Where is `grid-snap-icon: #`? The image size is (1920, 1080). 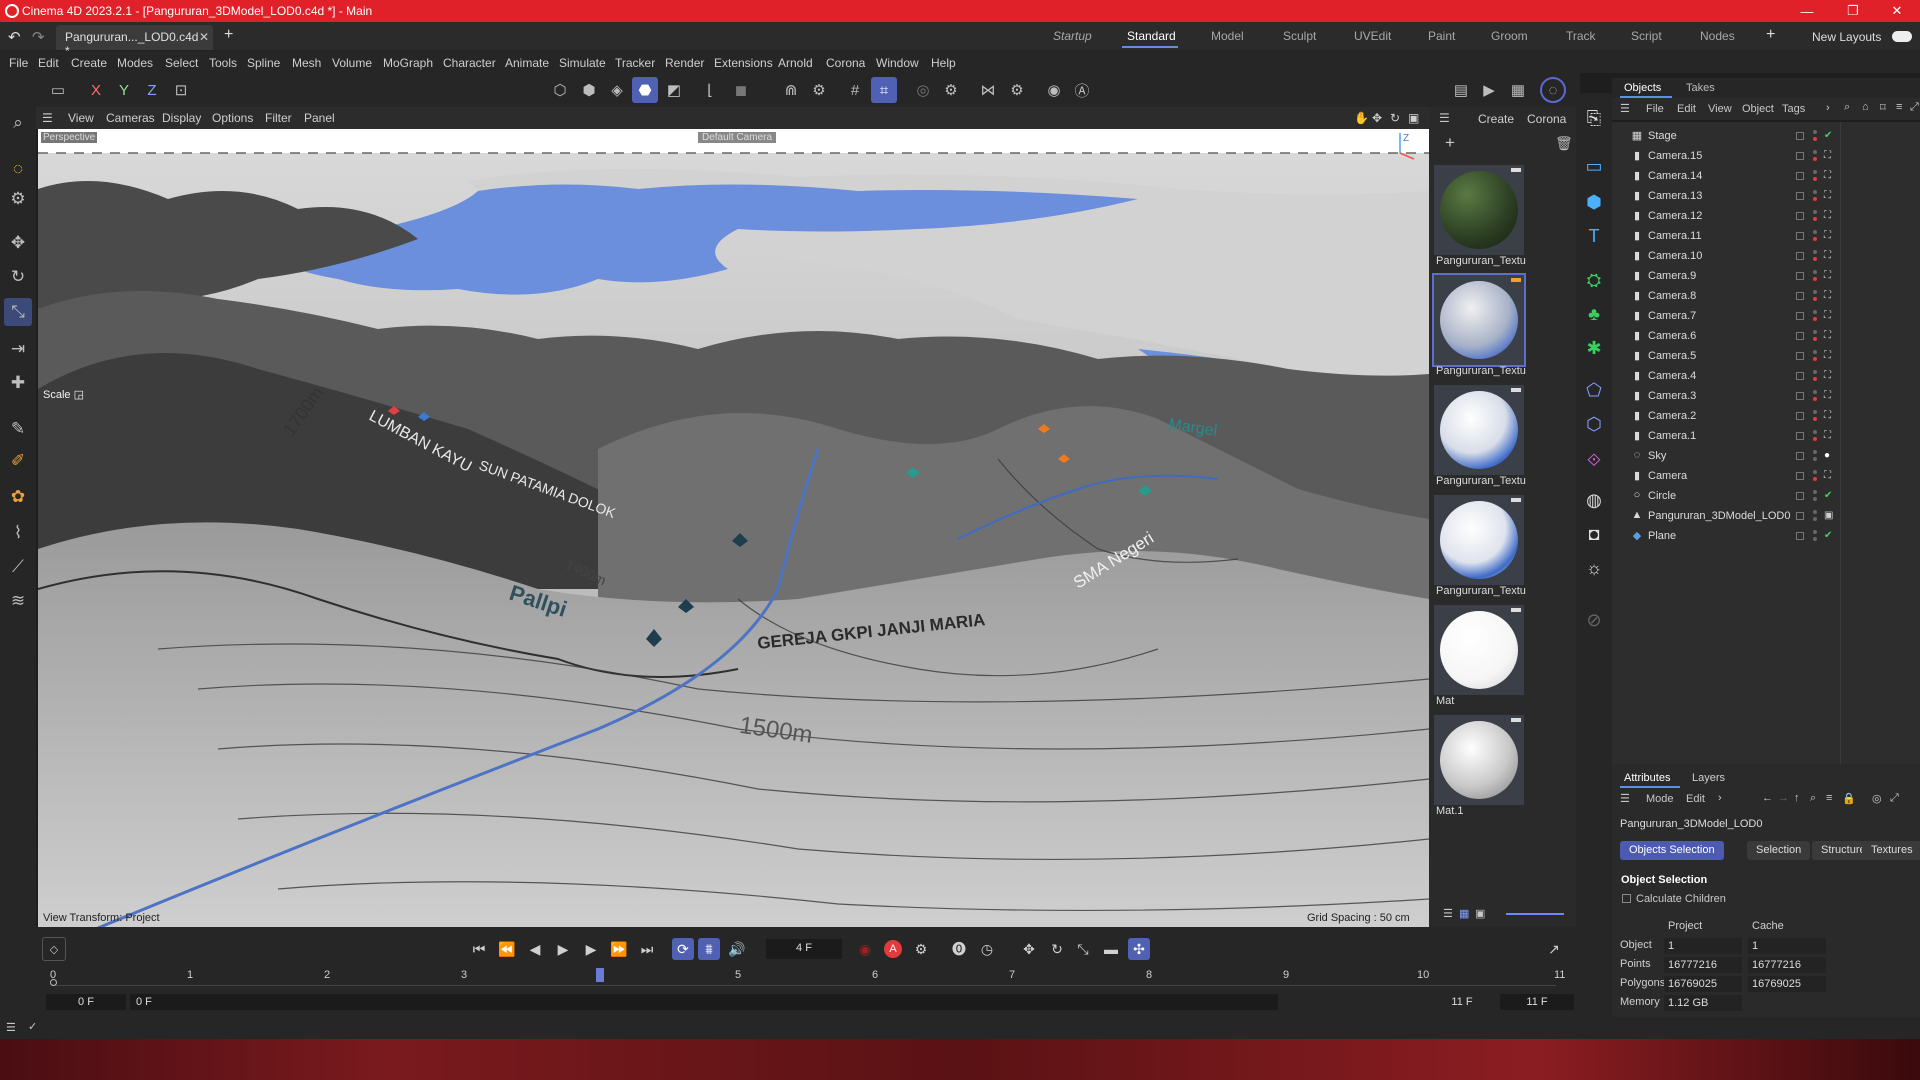 grid-snap-icon: # is located at coordinates (855, 90).